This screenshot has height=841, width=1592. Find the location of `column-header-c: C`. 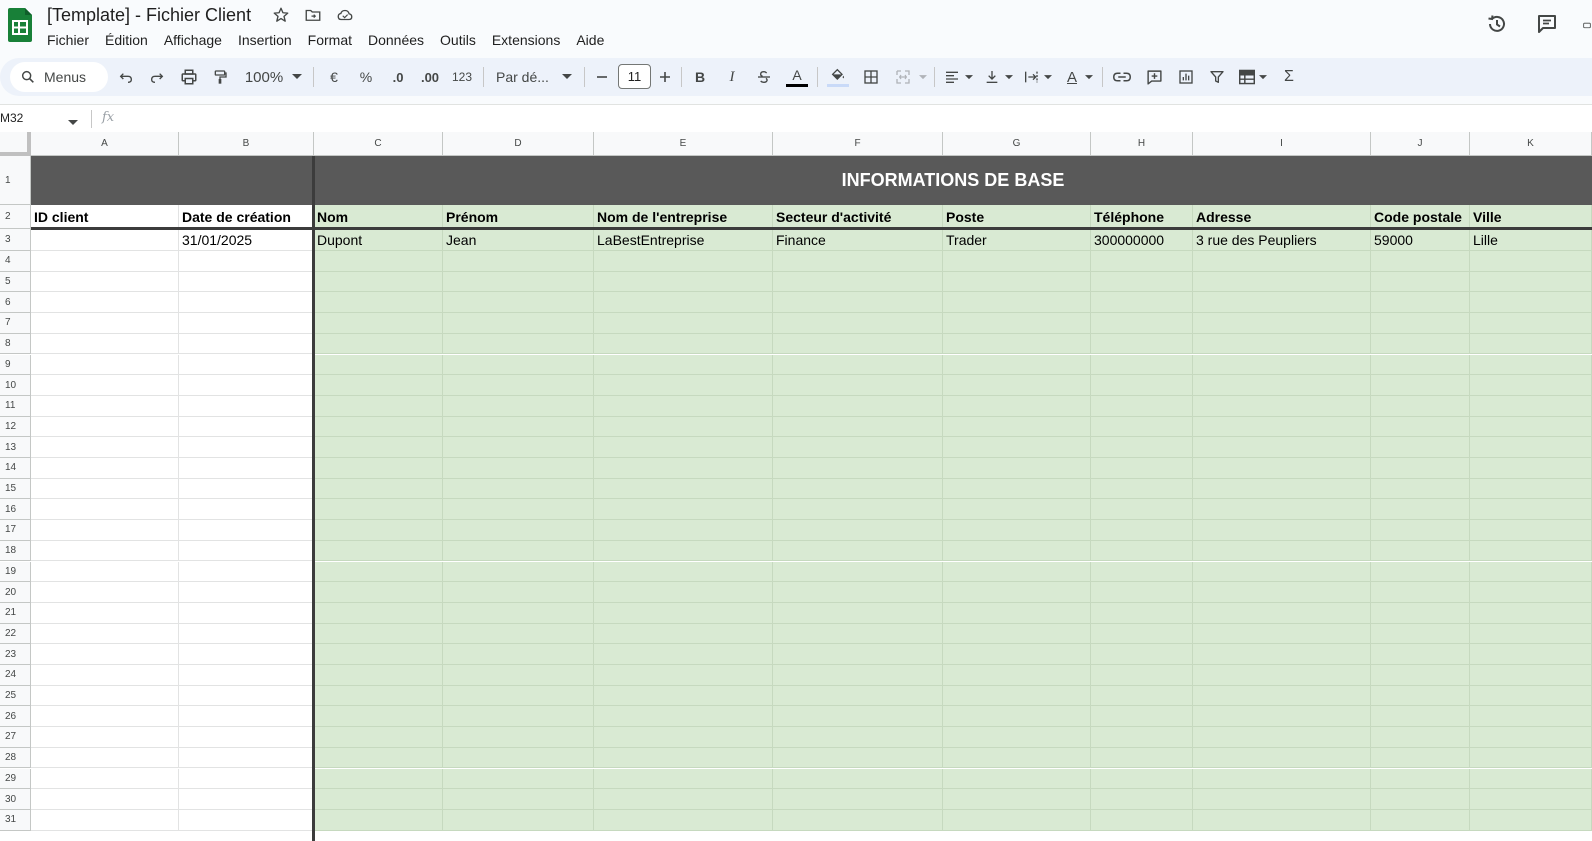

column-header-c: C is located at coordinates (378, 144).